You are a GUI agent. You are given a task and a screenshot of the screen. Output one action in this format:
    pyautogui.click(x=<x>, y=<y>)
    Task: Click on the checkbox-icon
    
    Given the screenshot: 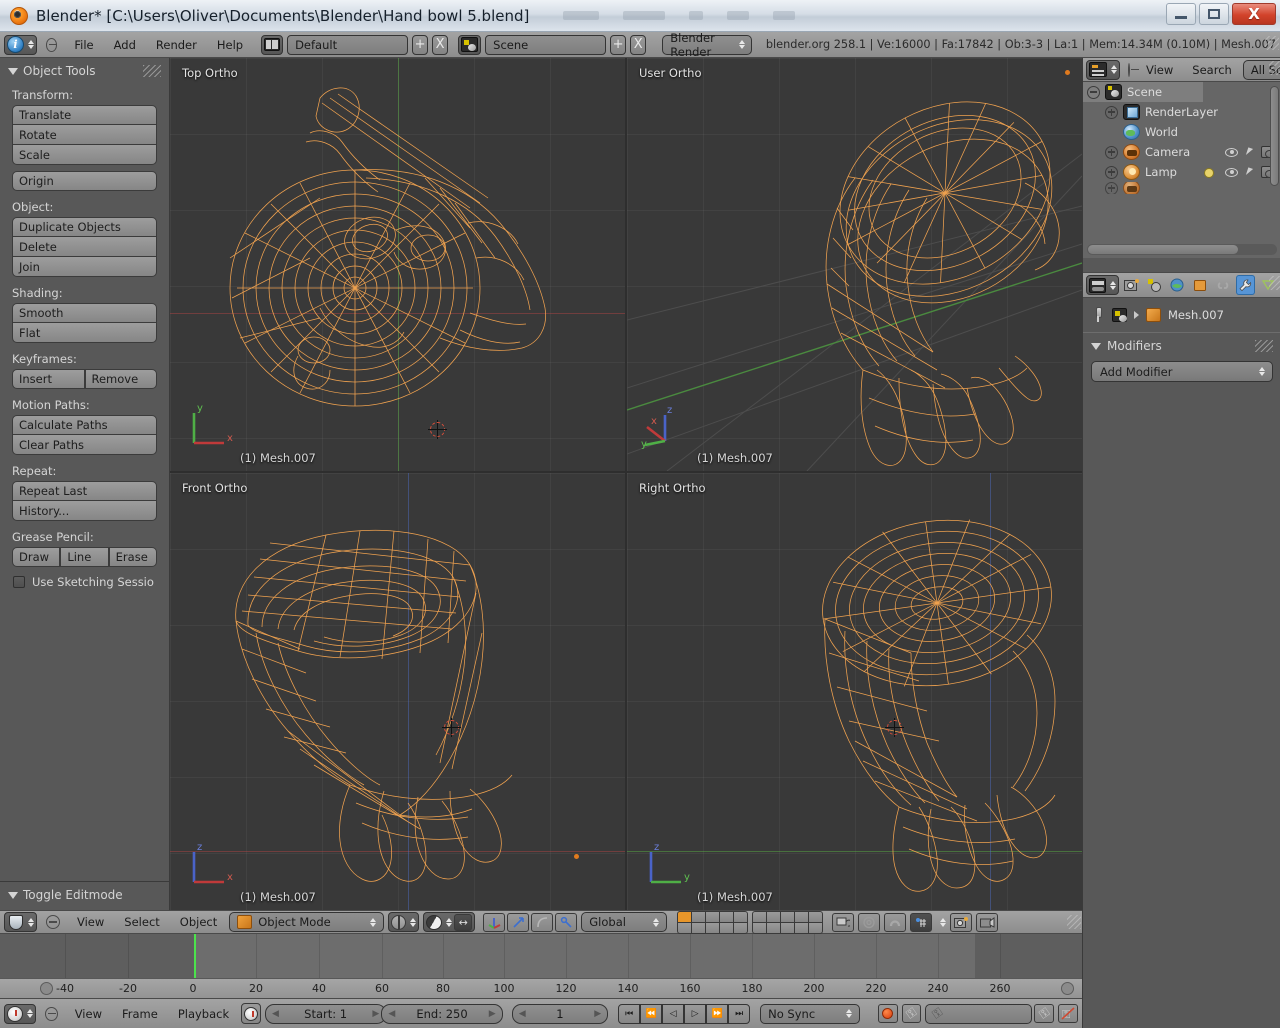 What is the action you would take?
    pyautogui.click(x=19, y=582)
    